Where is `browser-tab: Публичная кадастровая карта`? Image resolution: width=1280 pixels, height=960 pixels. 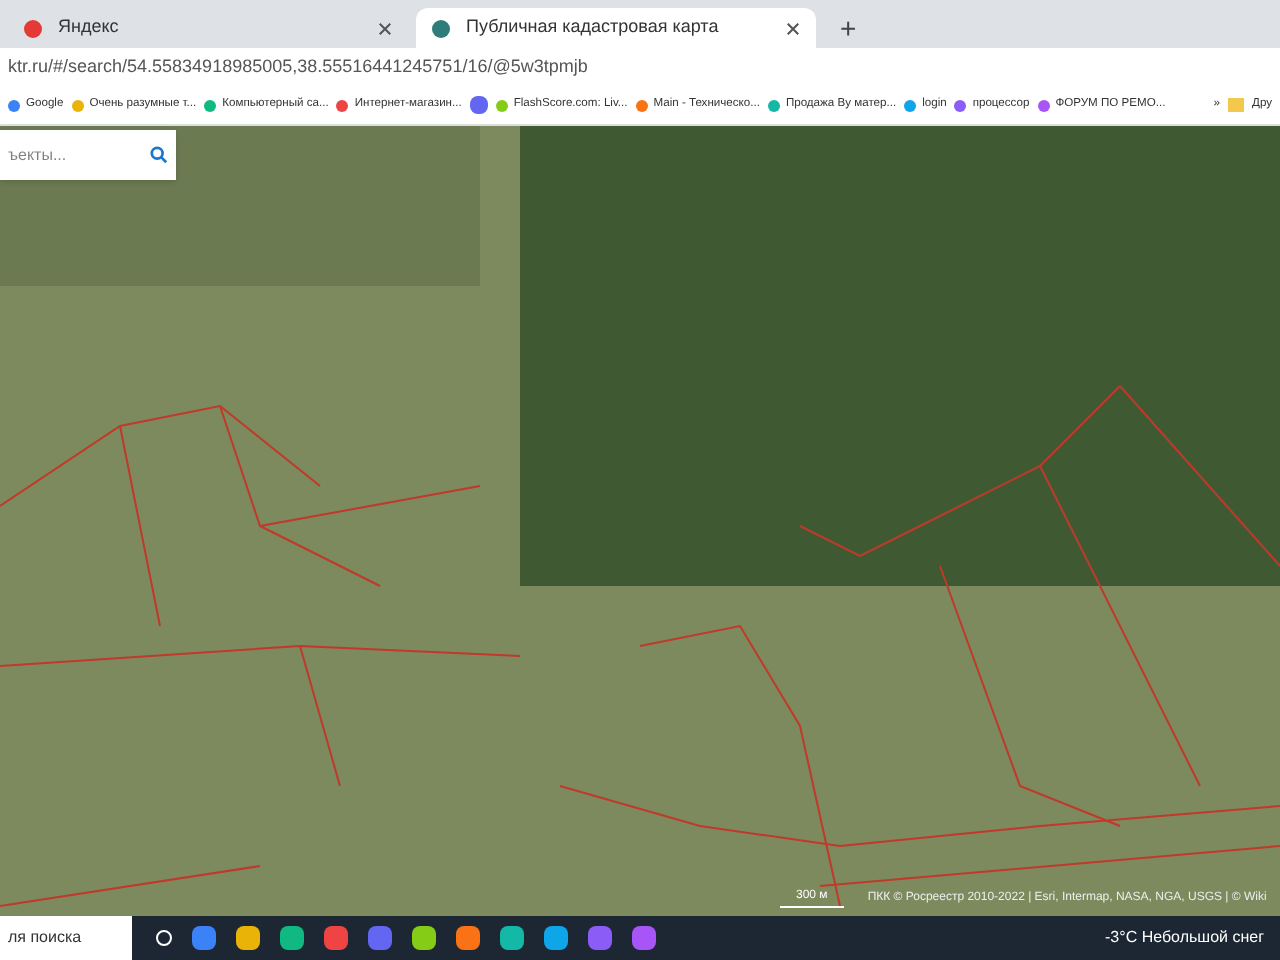 browser-tab: Публичная кадастровая карта is located at coordinates (616, 28).